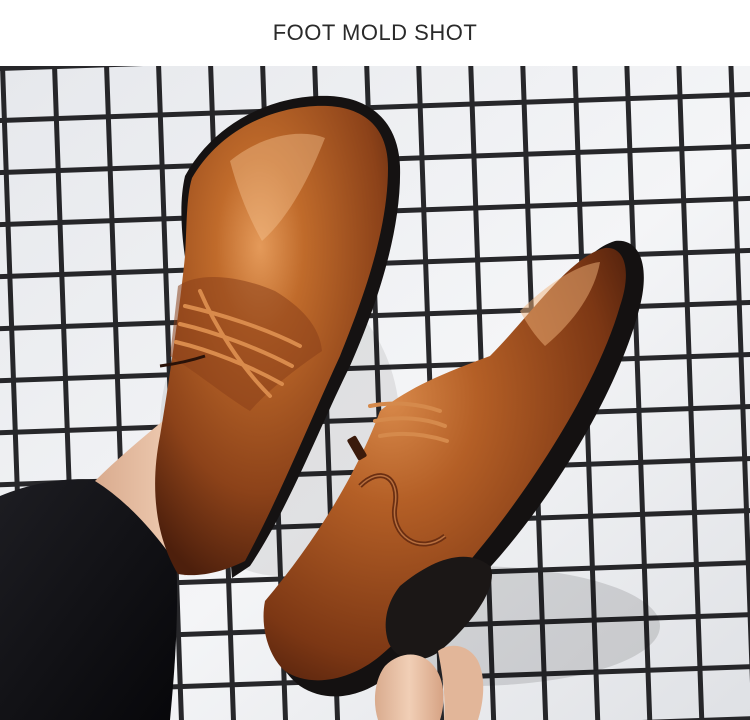 This screenshot has height=720, width=750. I want to click on section-title: FOOT MOLD SHOT, so click(375, 32).